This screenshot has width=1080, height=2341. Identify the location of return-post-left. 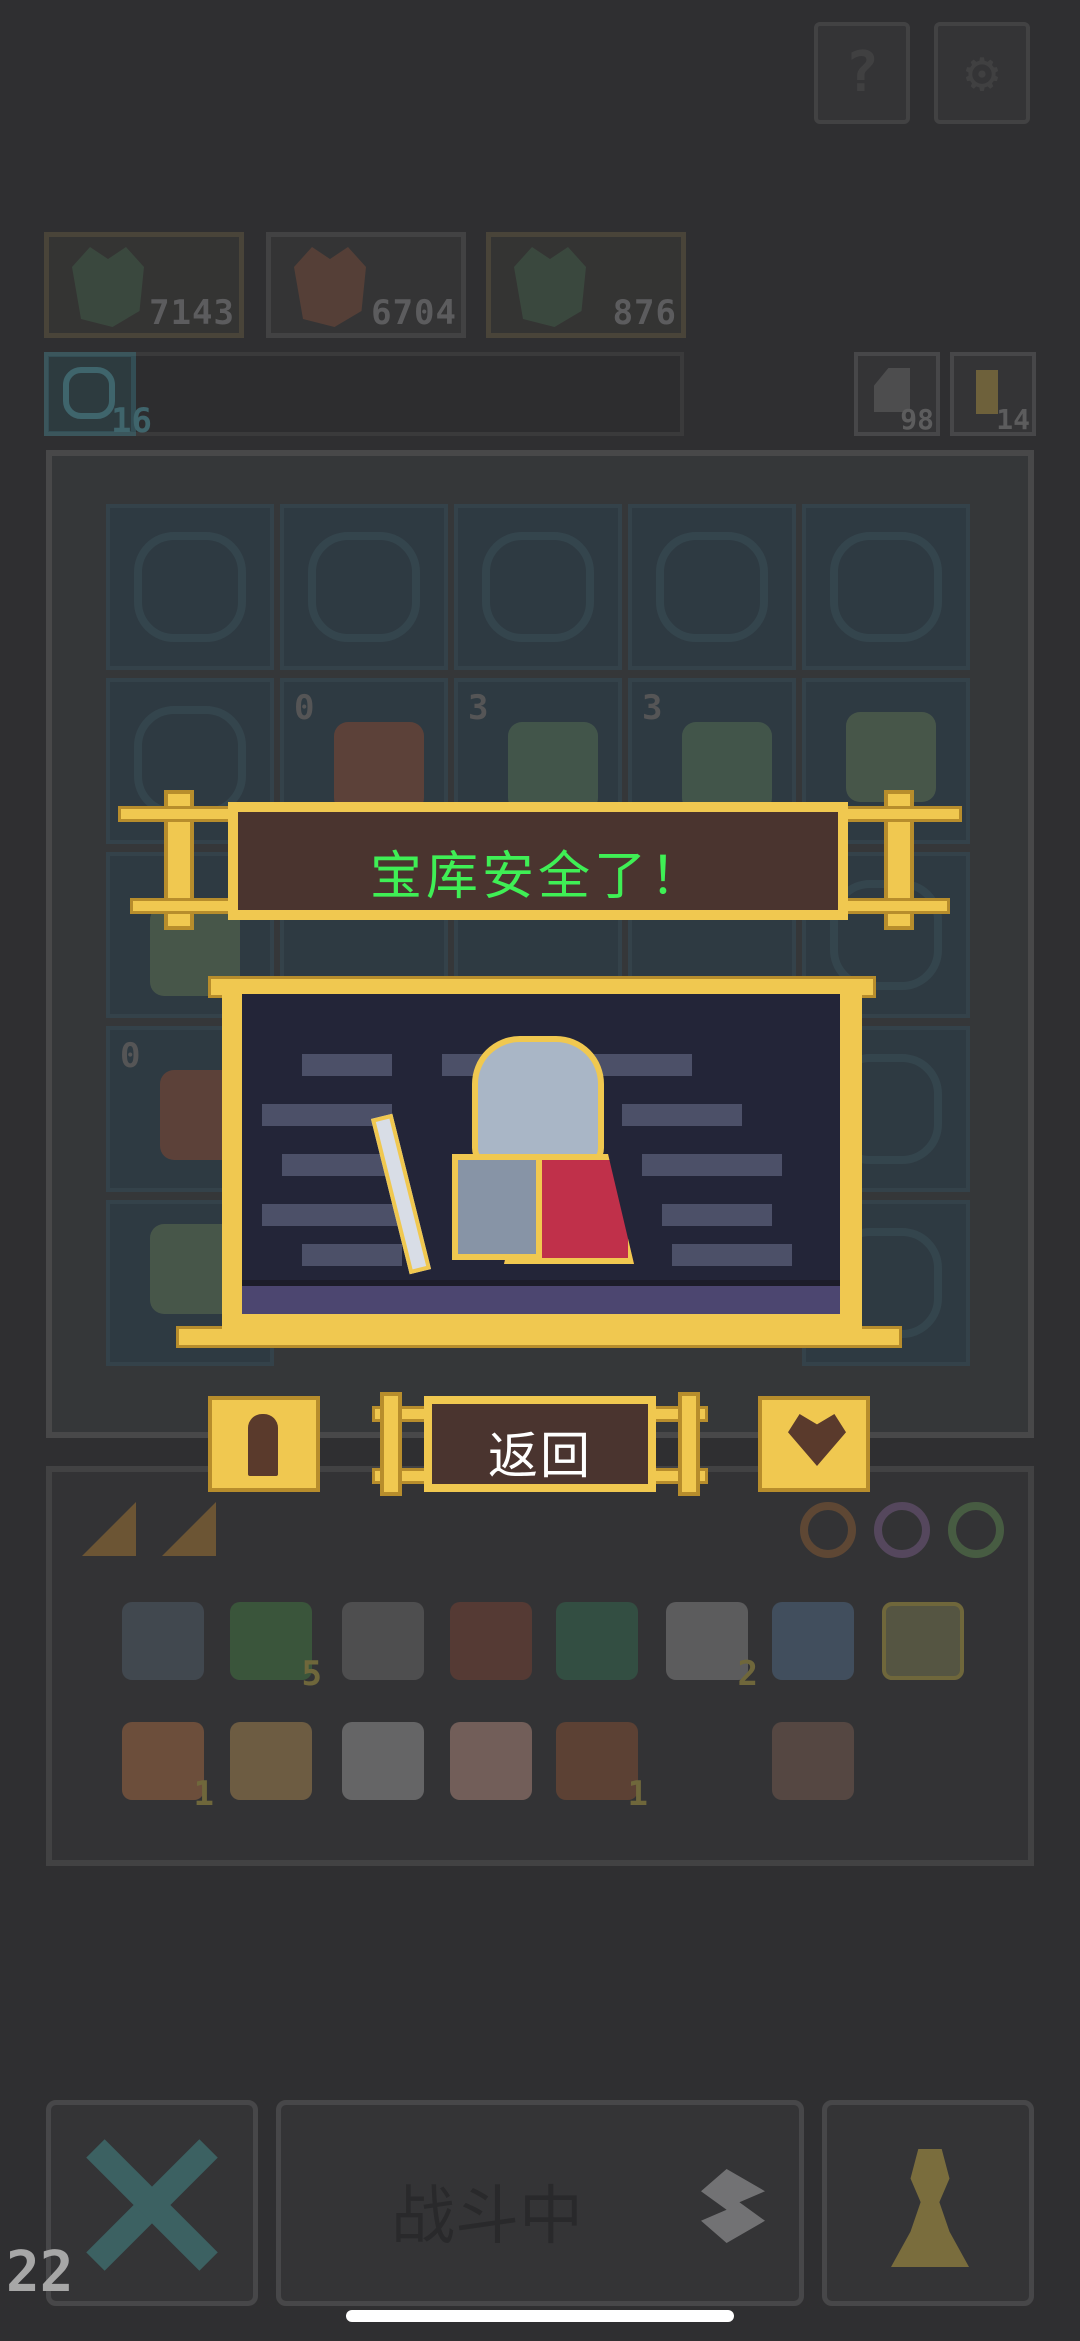
(391, 1444).